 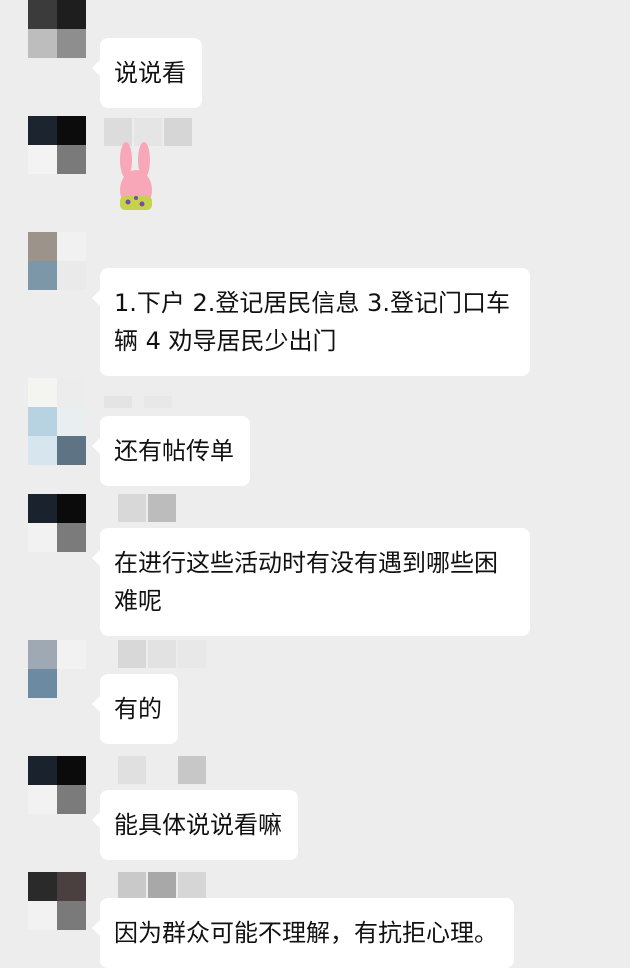 What do you see at coordinates (174, 451) in the screenshot?
I see `message-text: 还有帖传单` at bounding box center [174, 451].